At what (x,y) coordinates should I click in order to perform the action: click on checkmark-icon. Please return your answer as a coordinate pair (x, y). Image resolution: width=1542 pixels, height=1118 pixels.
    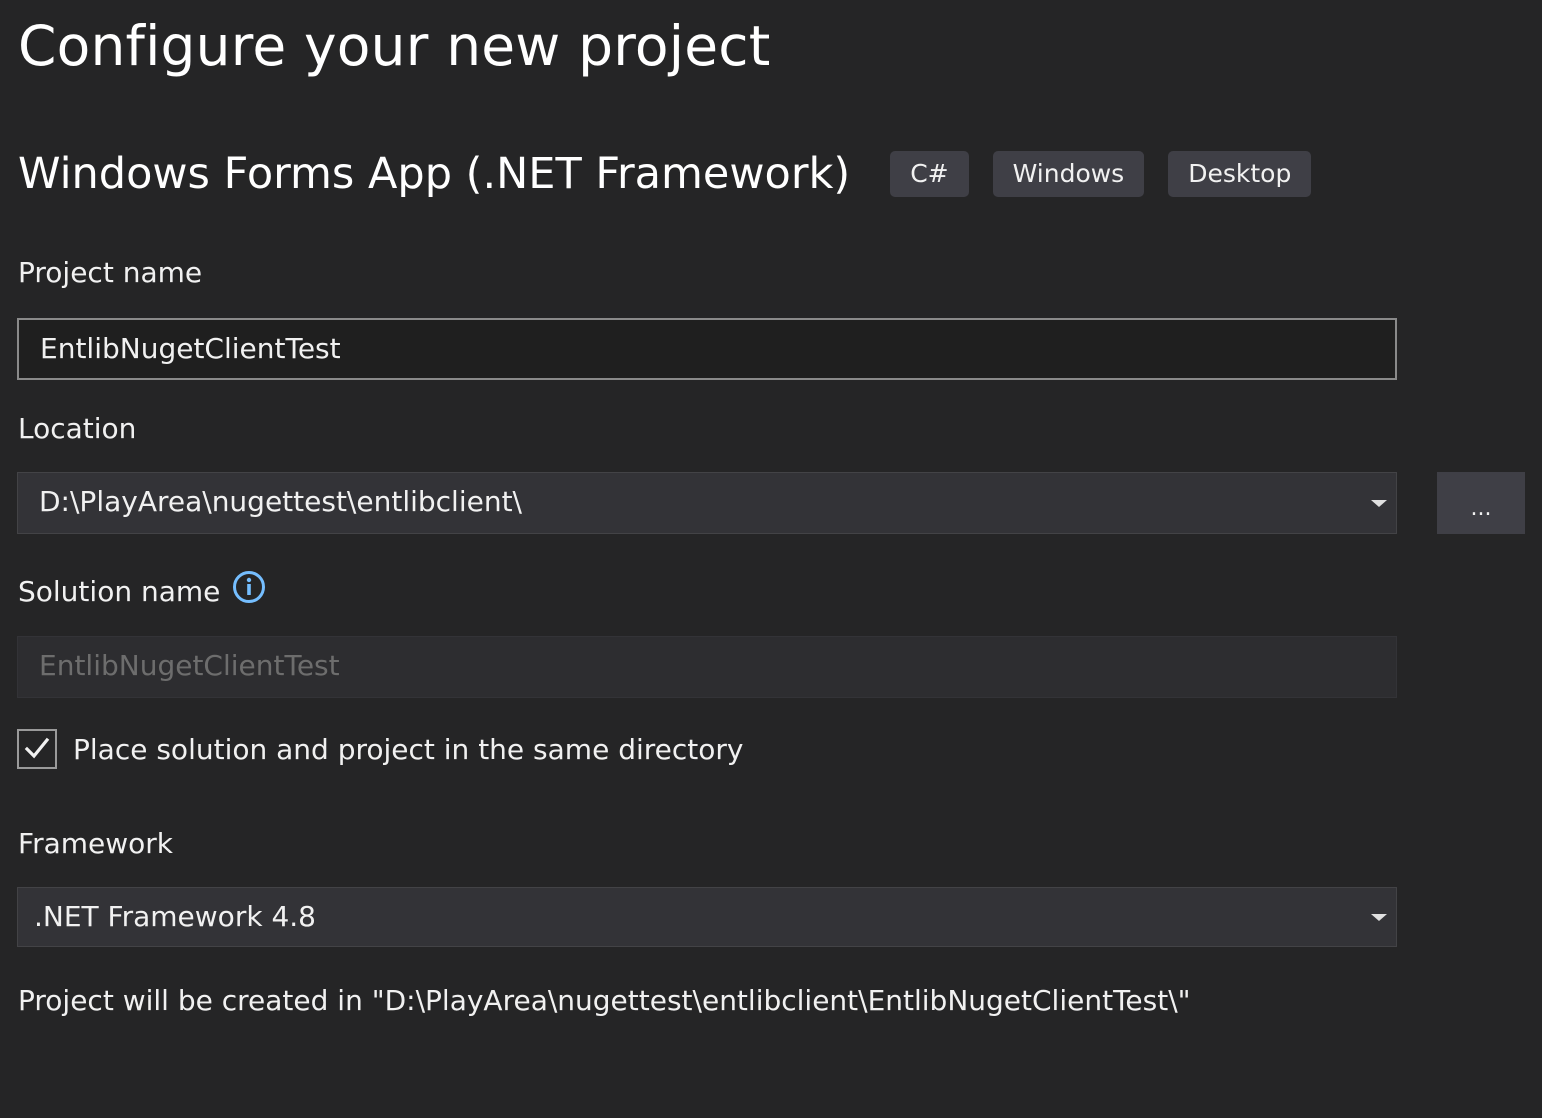
    Looking at the image, I should click on (37, 748).